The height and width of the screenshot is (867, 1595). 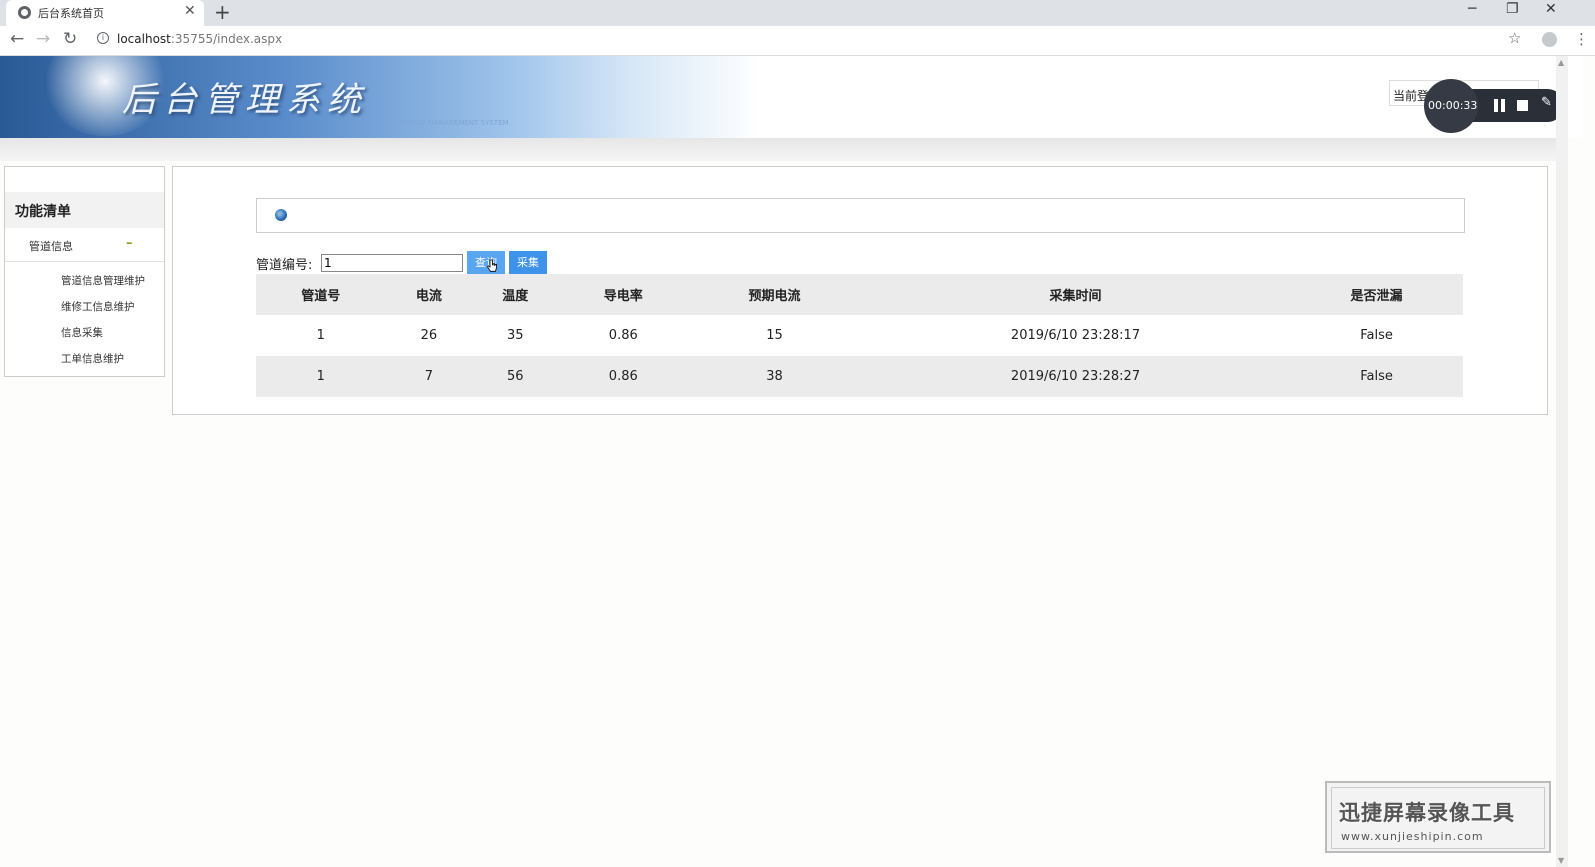 I want to click on sidebar: 功能清单 管道信息 – 管道信息管理维护 维修工信息维护 信息采集 工单信息维护, so click(x=84, y=271).